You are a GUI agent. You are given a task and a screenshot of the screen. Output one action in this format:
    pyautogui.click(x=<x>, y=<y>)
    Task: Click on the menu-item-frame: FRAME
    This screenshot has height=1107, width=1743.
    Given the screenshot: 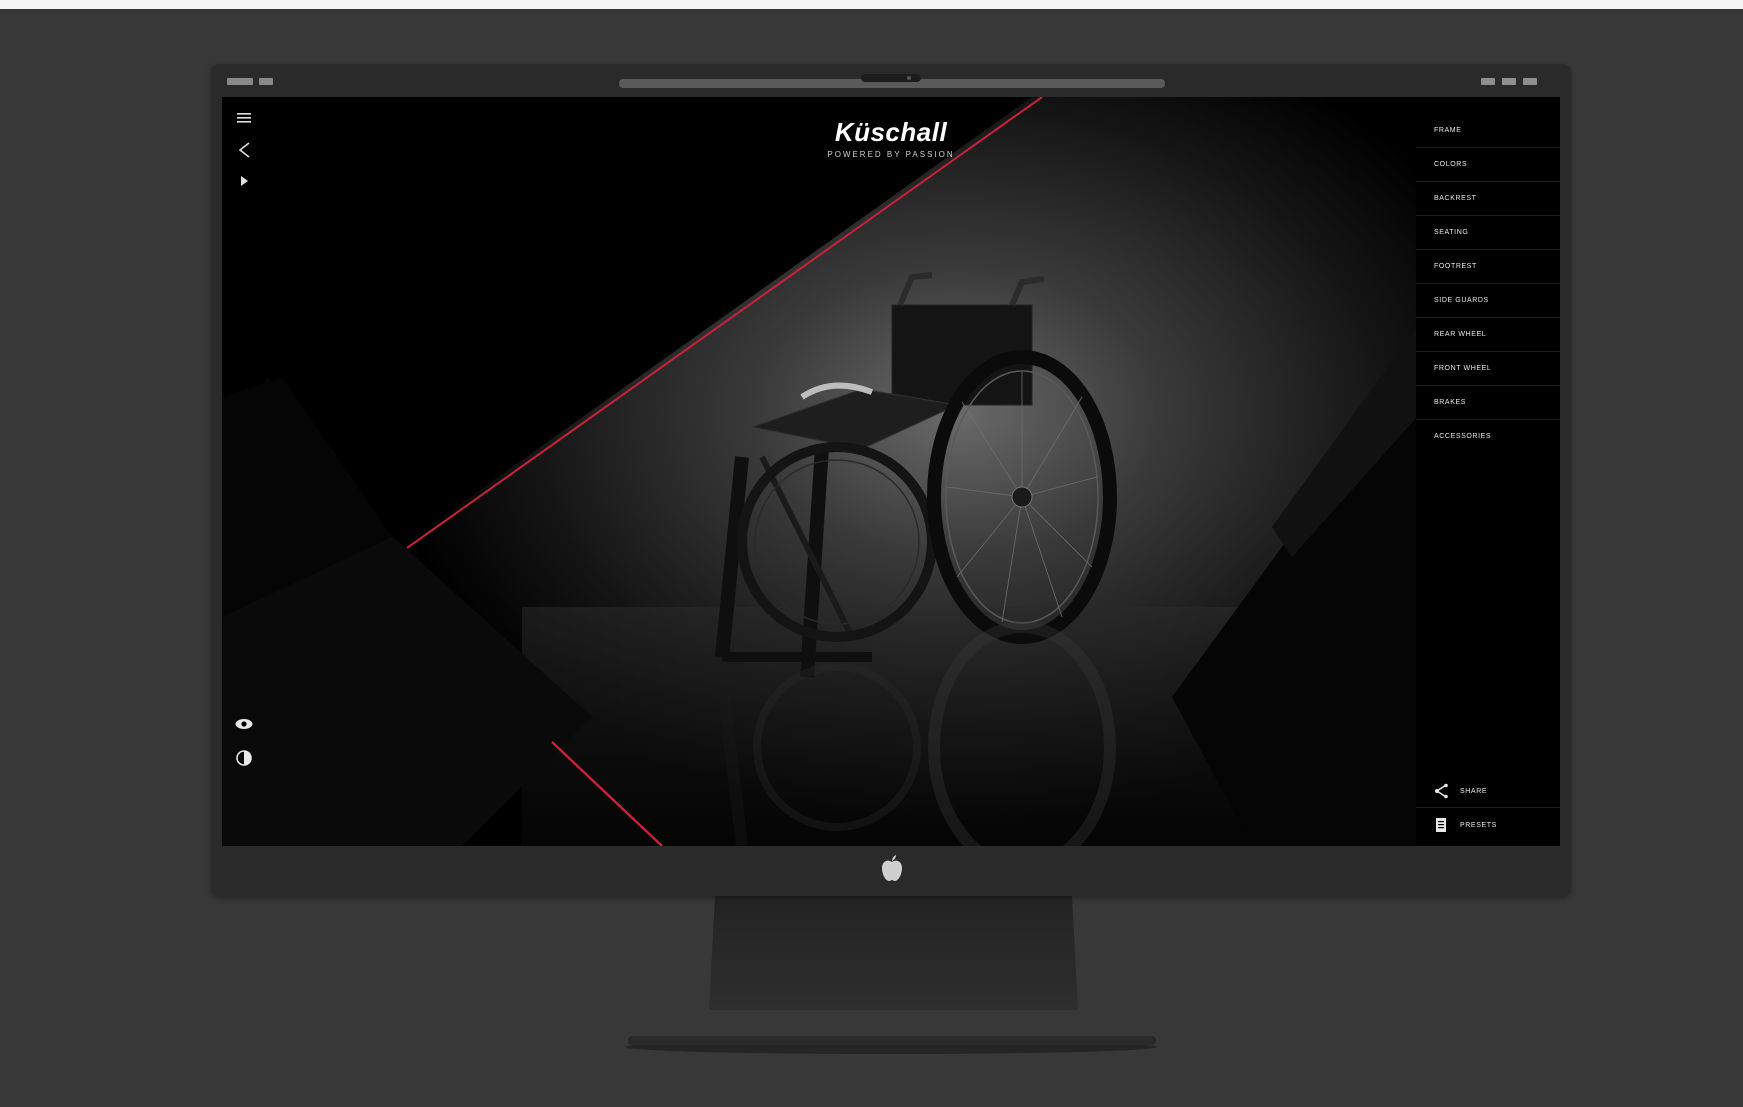 What is the action you would take?
    pyautogui.click(x=1488, y=131)
    